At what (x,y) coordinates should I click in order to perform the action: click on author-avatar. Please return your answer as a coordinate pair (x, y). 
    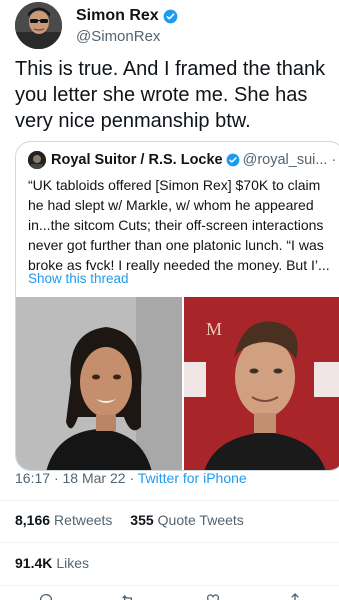
    Looking at the image, I should click on (38, 25).